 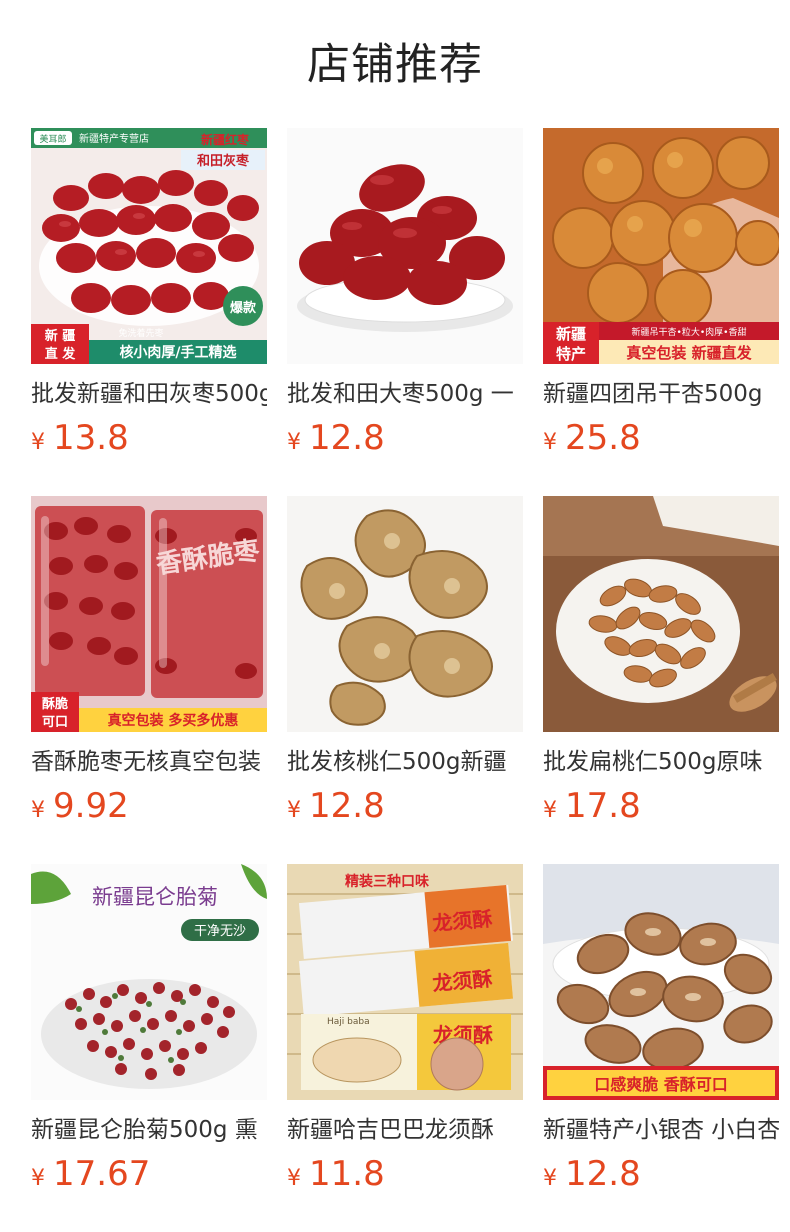 What do you see at coordinates (61, 354) in the screenshot?
I see `corner-text-2: 直 发` at bounding box center [61, 354].